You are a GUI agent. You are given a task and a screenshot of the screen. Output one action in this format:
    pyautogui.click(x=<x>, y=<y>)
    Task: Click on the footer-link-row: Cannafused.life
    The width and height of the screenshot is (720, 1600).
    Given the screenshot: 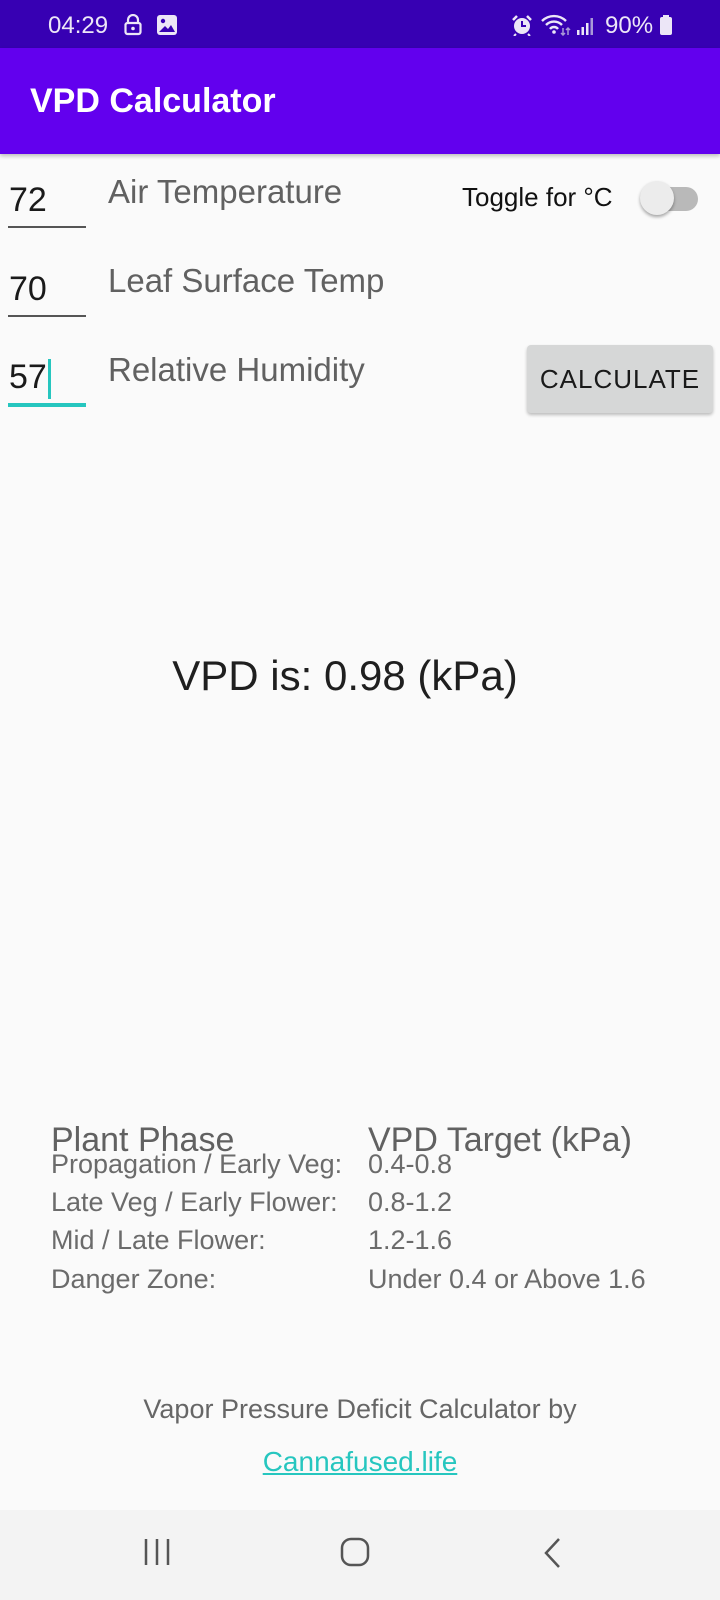 What is the action you would take?
    pyautogui.click(x=360, y=1462)
    